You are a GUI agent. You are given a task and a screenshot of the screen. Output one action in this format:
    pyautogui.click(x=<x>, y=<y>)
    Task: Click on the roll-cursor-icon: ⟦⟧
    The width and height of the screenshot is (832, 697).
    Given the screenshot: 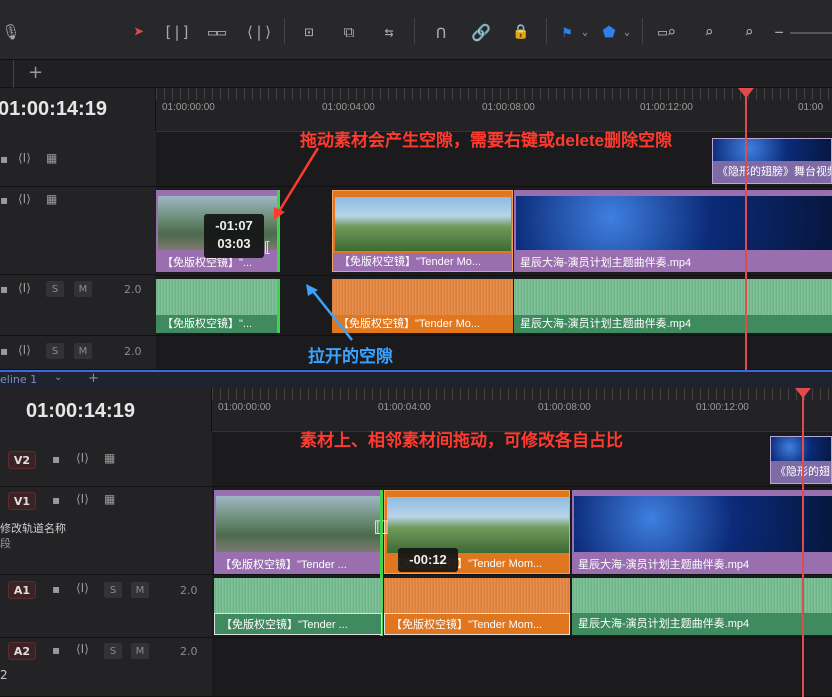 What is the action you would take?
    pyautogui.click(x=381, y=527)
    